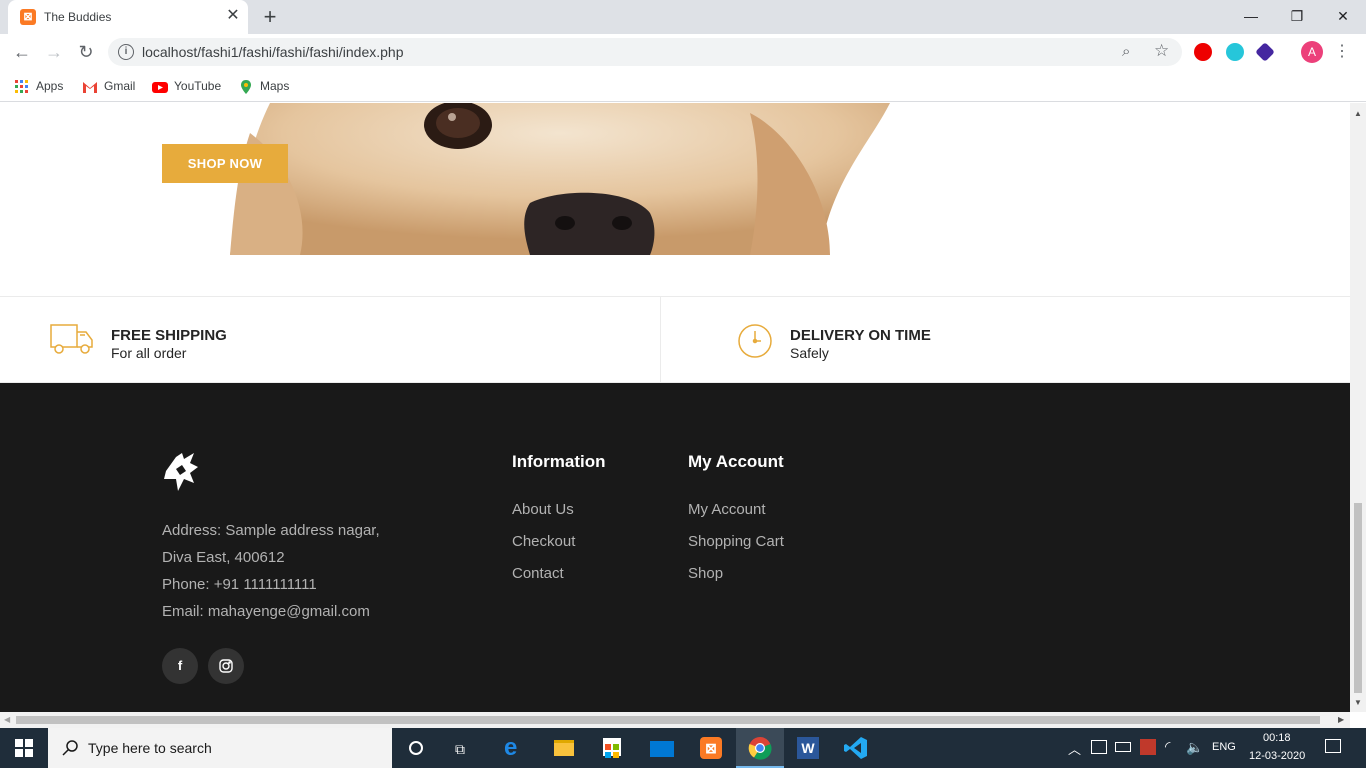 The image size is (1366, 768). What do you see at coordinates (90, 87) in the screenshot?
I see `gmail-icon` at bounding box center [90, 87].